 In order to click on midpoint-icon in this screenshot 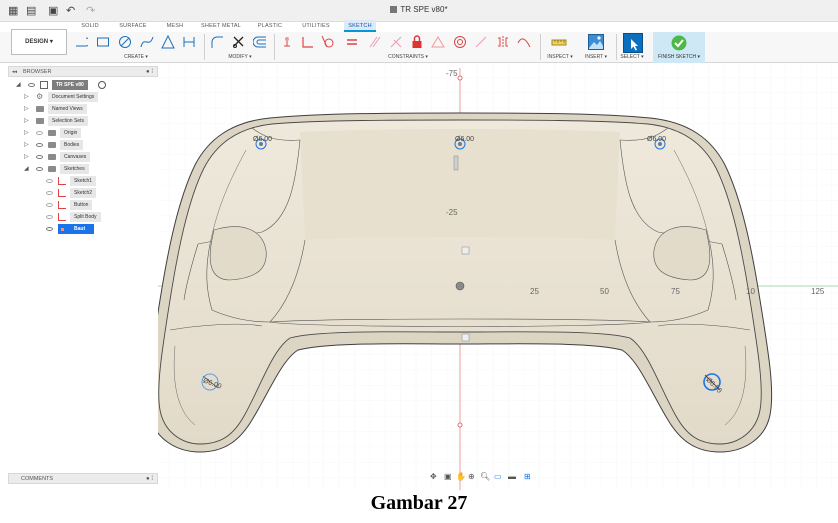, I will do `click(438, 42)`.